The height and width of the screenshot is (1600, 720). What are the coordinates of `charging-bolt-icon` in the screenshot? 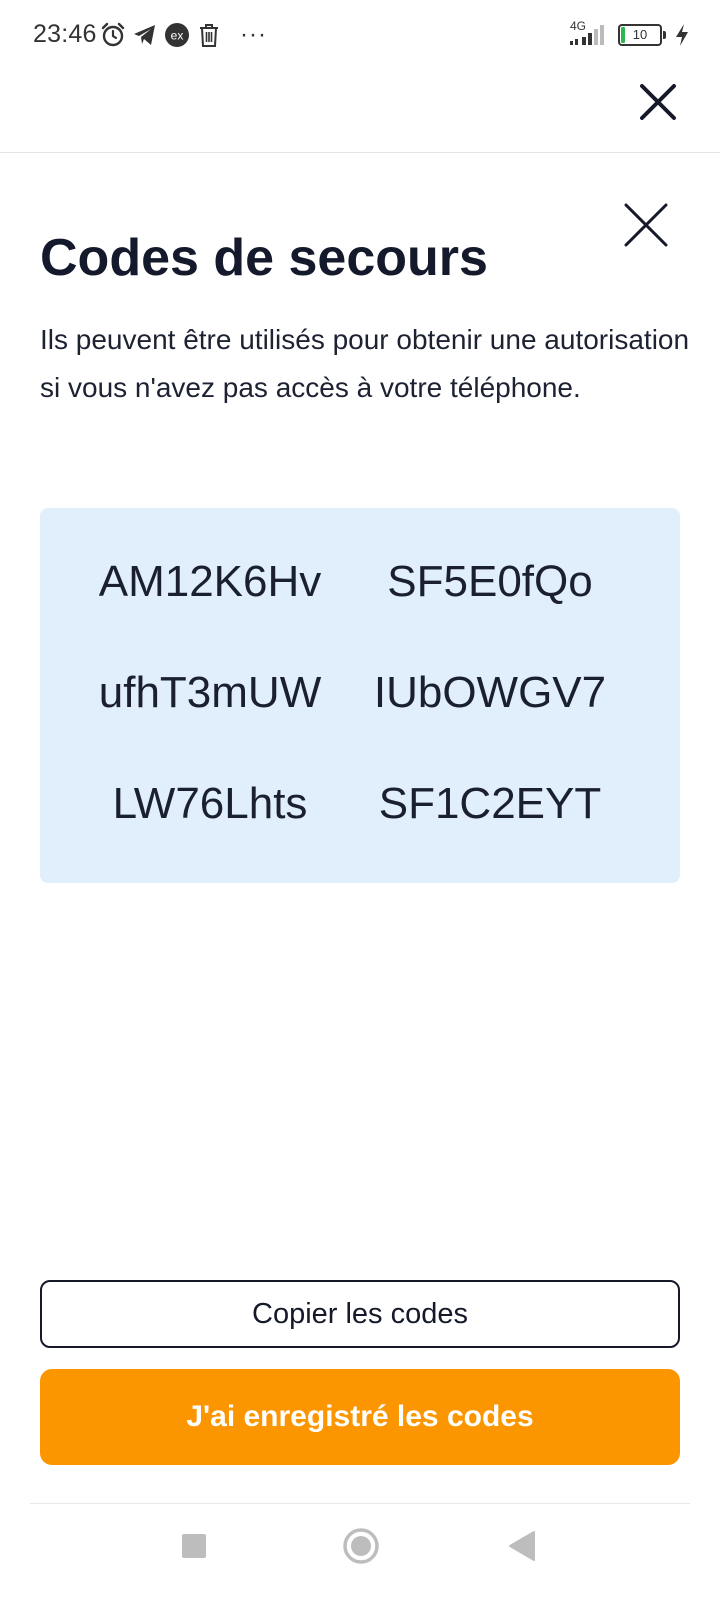 It's located at (682, 35).